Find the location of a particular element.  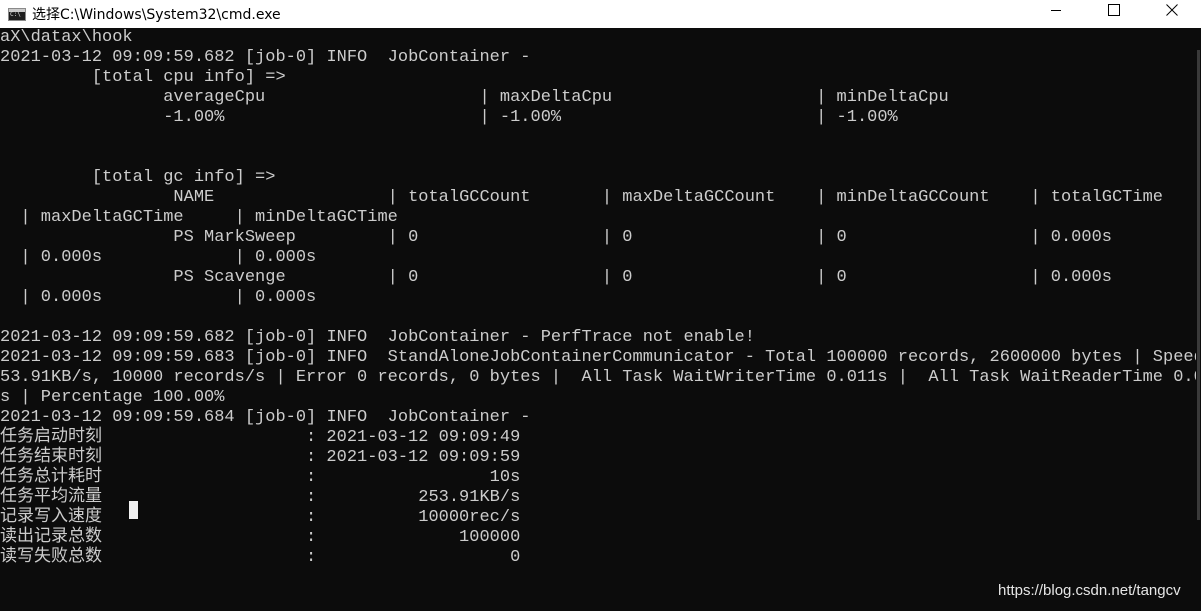

maximize-button is located at coordinates (1114, 10).